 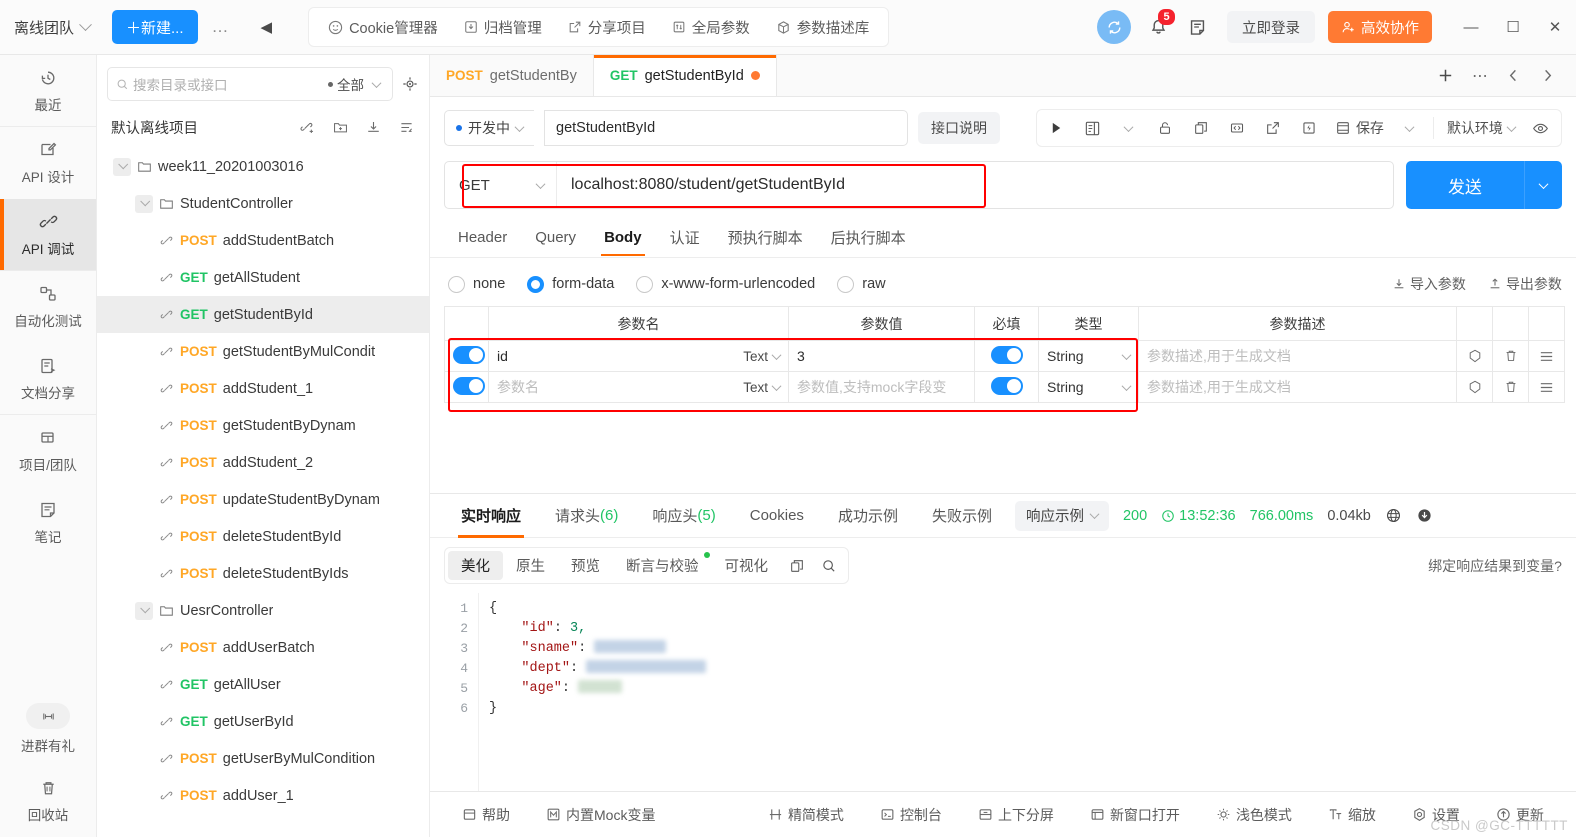 I want to click on light-mode-button: 浅色模式, so click(x=1254, y=815).